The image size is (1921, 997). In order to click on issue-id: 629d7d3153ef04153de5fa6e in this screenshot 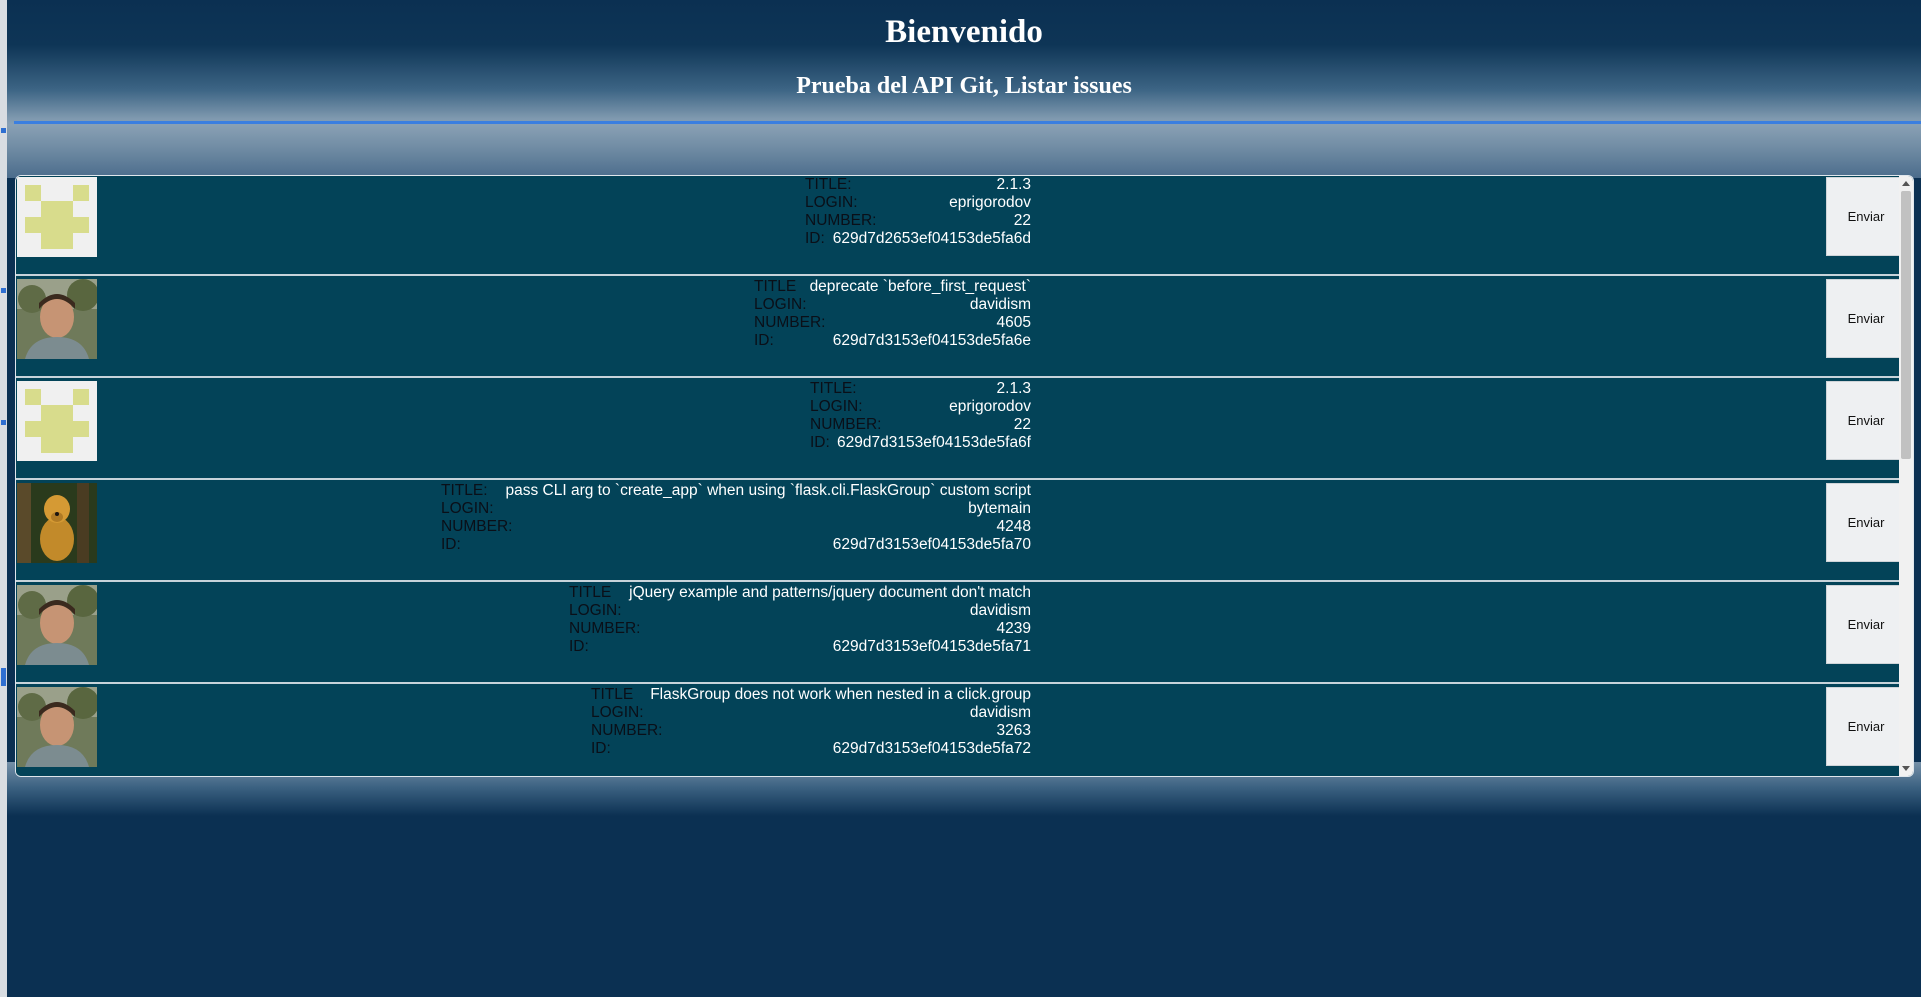, I will do `click(931, 340)`.